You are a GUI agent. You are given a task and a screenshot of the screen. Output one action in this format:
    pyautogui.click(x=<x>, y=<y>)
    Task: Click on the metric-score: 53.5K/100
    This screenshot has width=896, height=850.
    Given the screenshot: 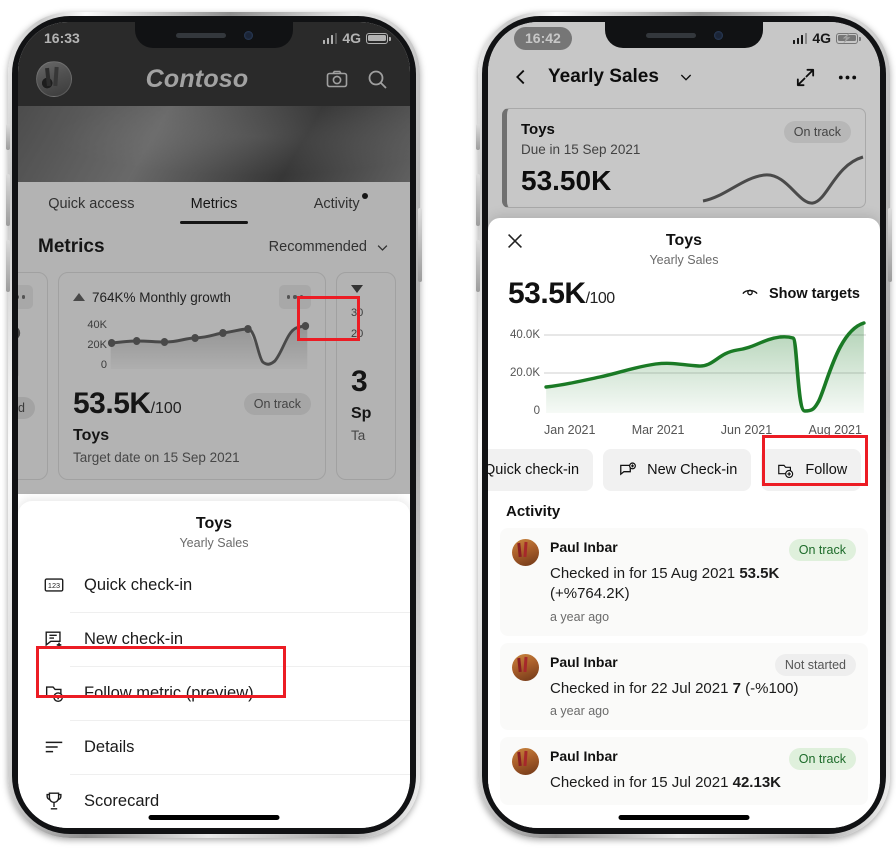 What is the action you would take?
    pyautogui.click(x=561, y=294)
    